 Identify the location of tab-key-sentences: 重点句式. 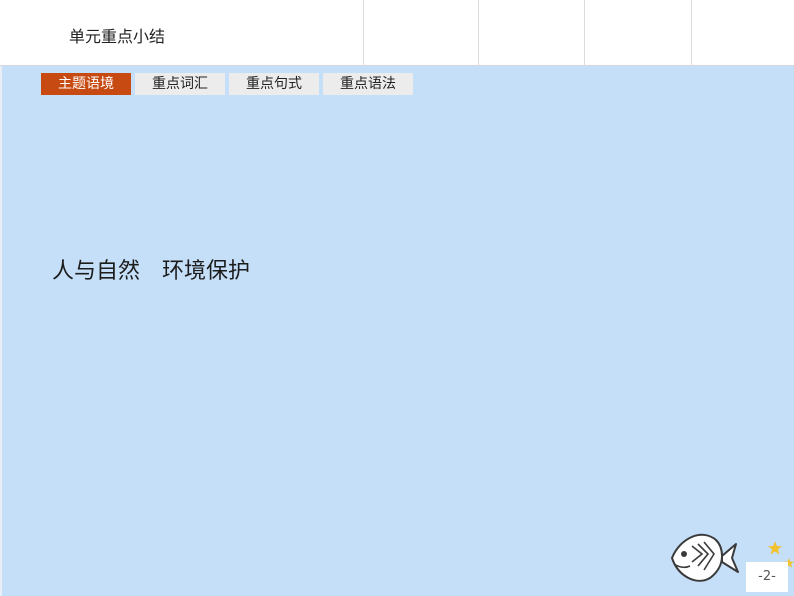
(274, 84).